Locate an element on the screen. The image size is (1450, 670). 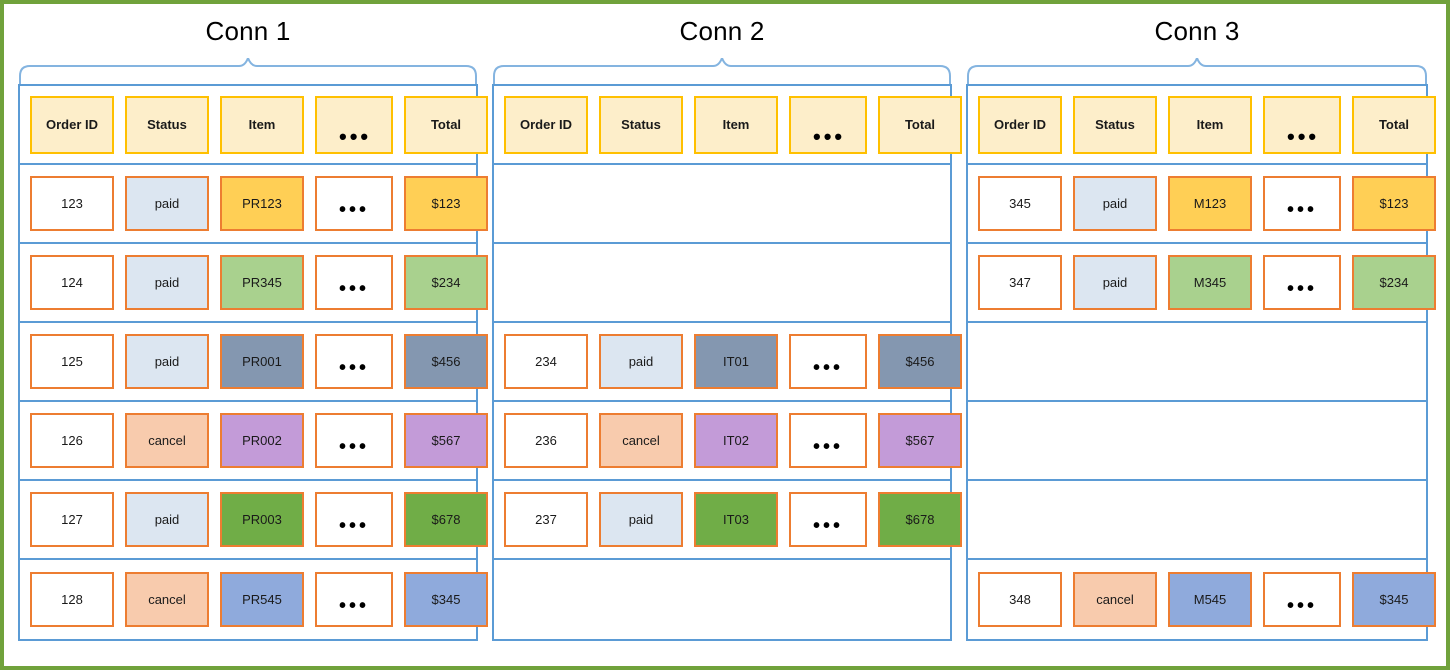
table-row: 348 cancel M545 ••• $345 is located at coordinates (1202, 599).